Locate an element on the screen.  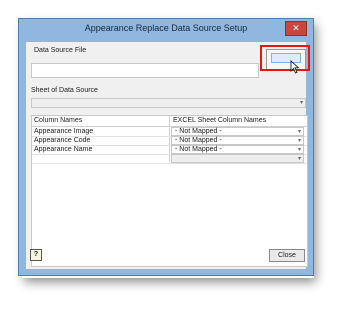
data-source-file-field is located at coordinates (145, 70).